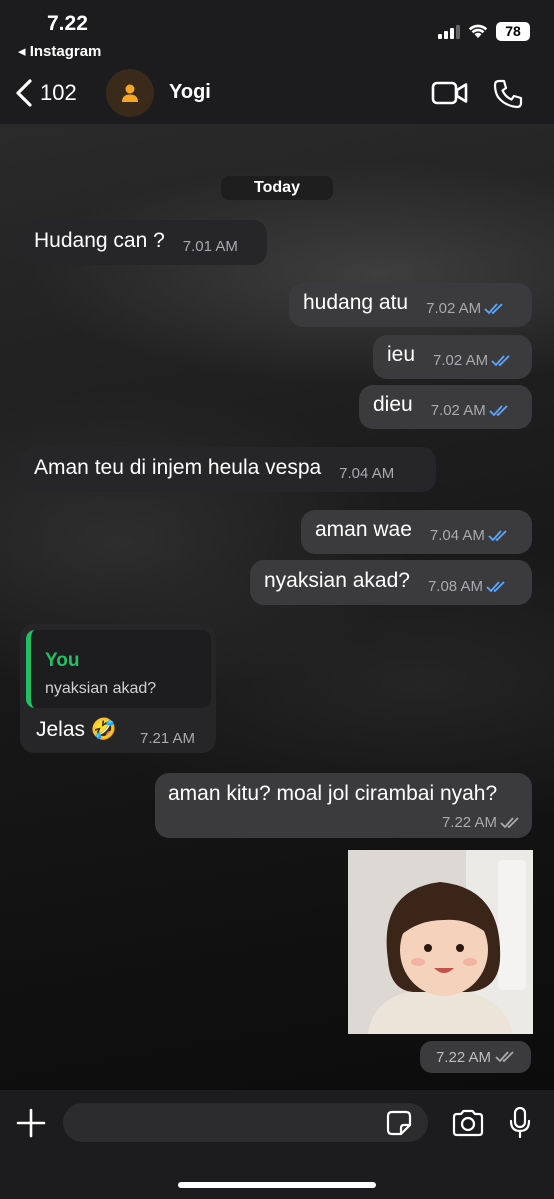 The width and height of the screenshot is (554, 1199). Describe the element at coordinates (77, 729) in the screenshot. I see `message-text: Jelas 🤣` at that location.